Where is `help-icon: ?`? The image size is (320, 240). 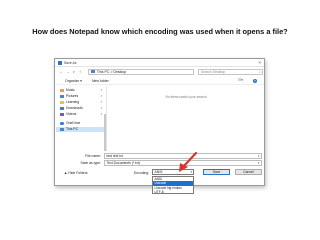
help-icon: ? is located at coordinates (255, 81).